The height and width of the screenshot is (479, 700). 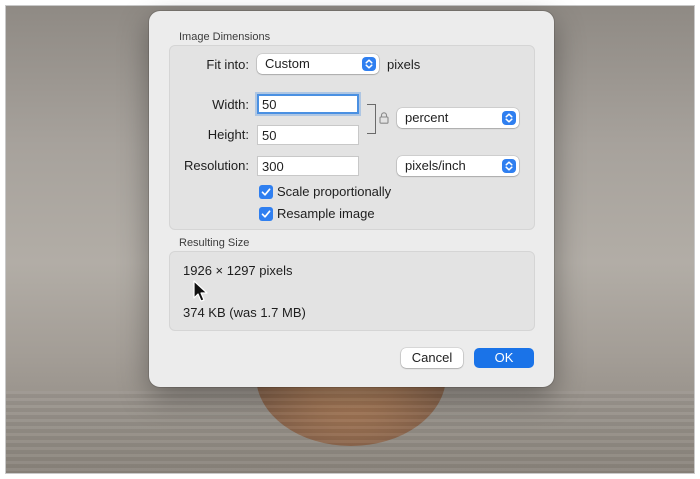 What do you see at coordinates (214, 243) in the screenshot?
I see `resulting-size-title: Resulting Size` at bounding box center [214, 243].